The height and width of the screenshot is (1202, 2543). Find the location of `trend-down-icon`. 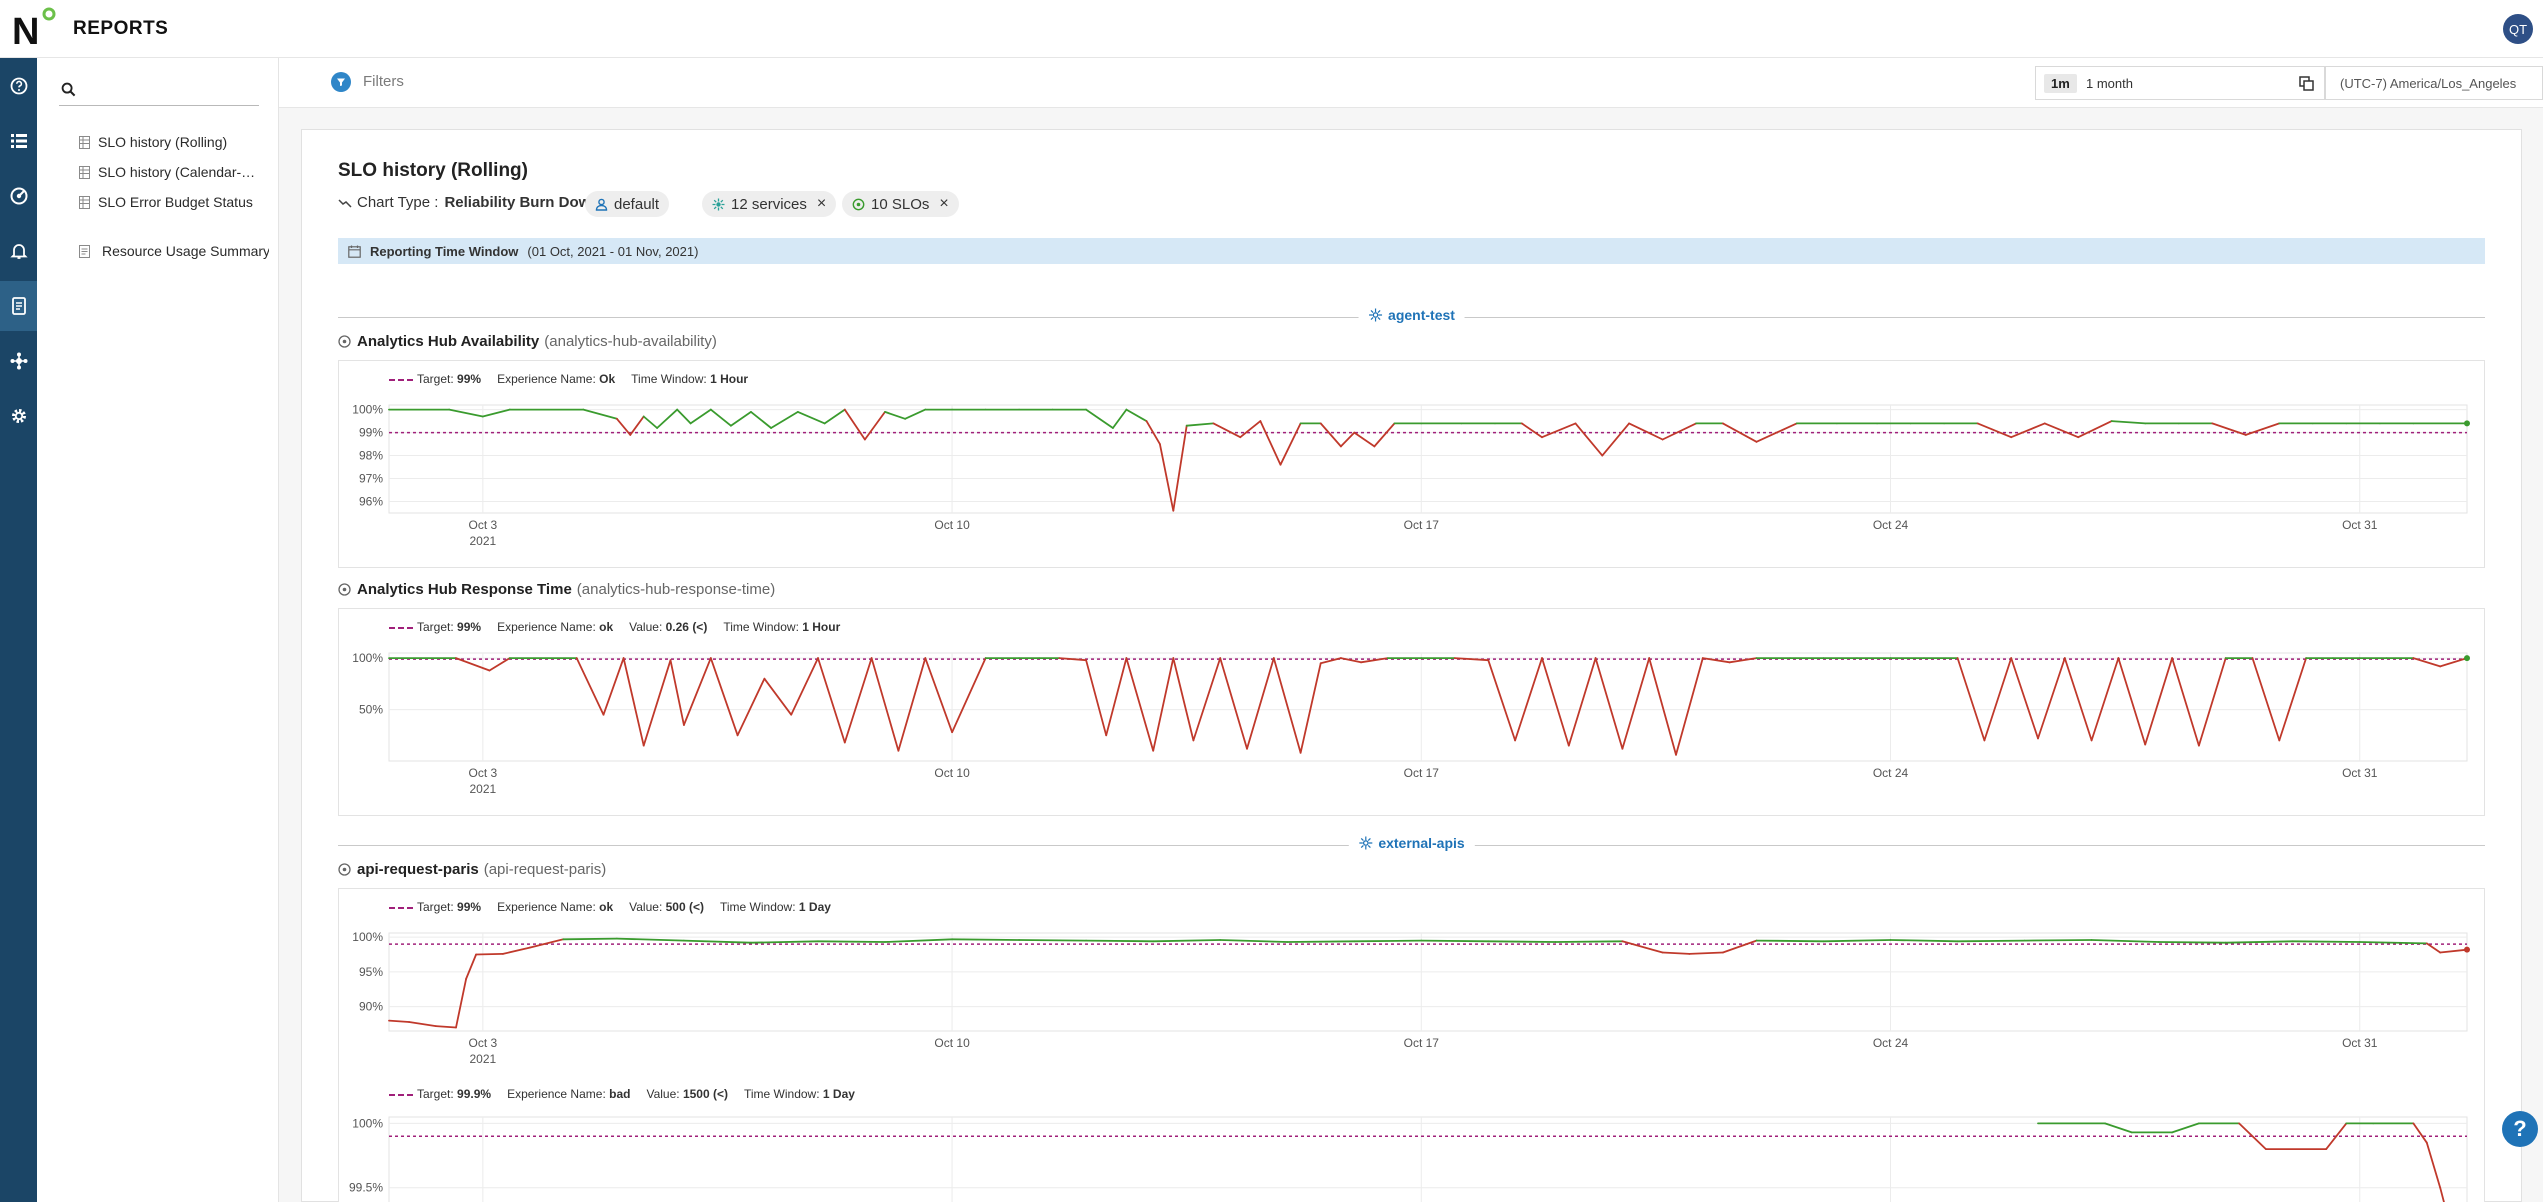

trend-down-icon is located at coordinates (345, 203).